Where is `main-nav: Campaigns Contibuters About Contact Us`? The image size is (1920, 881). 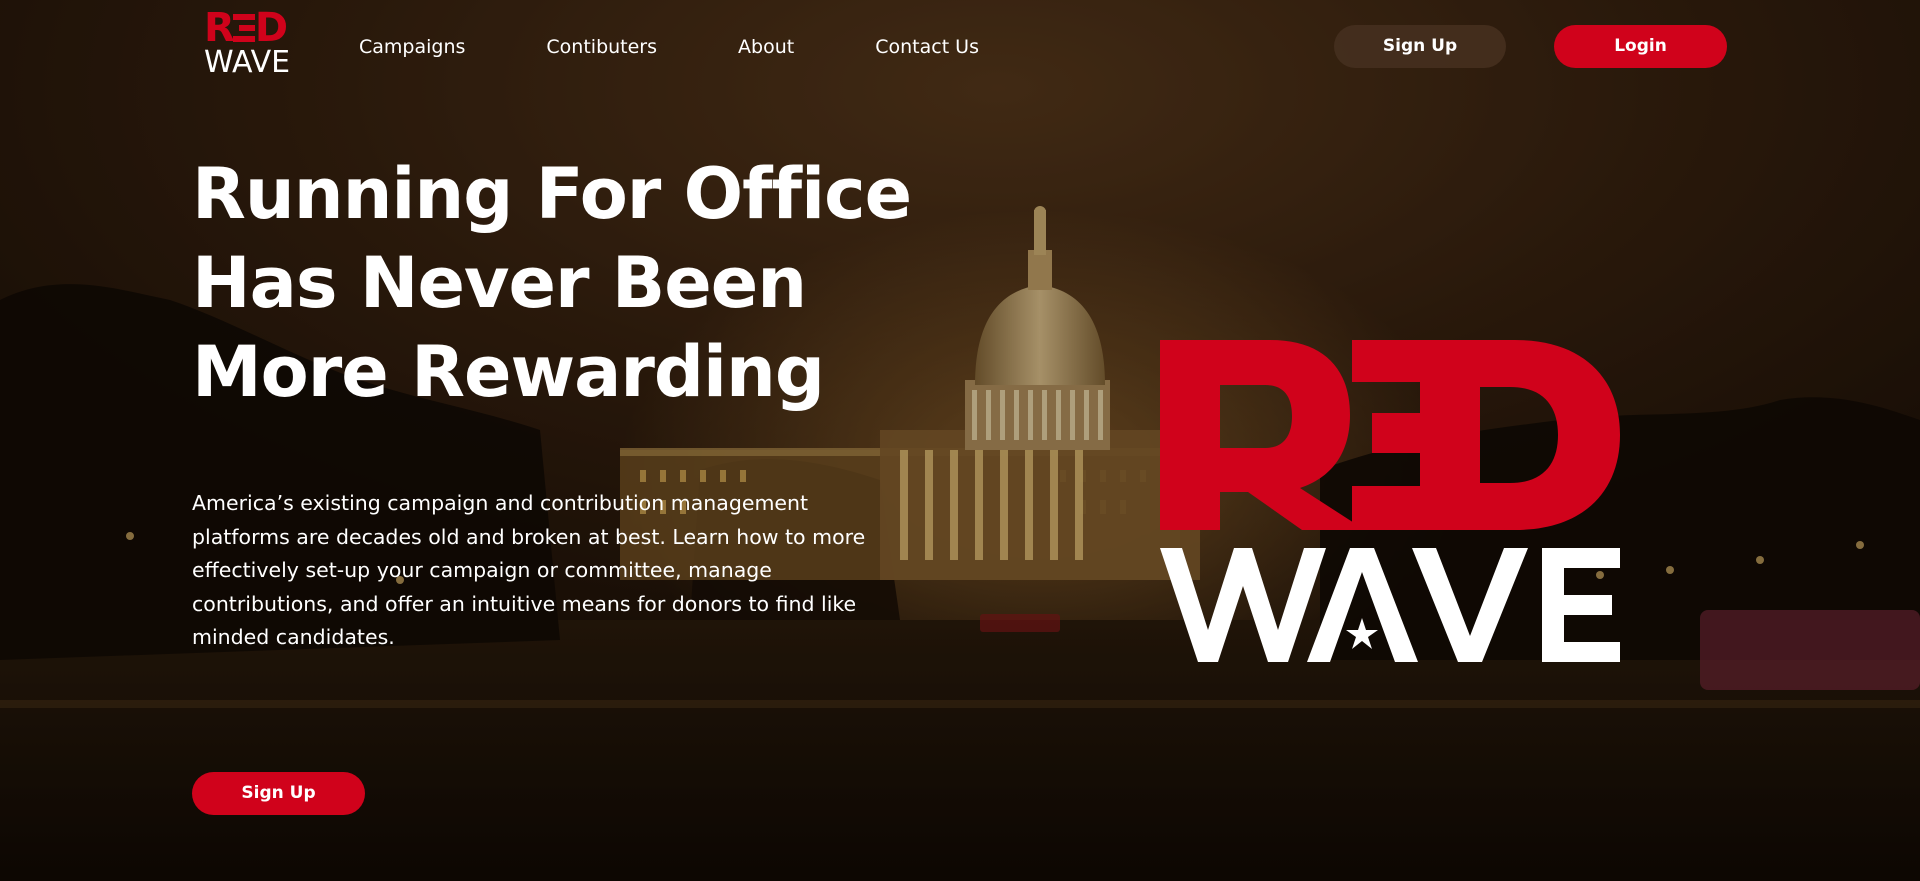 main-nav: Campaigns Contibuters About Contact Us is located at coordinates (669, 47).